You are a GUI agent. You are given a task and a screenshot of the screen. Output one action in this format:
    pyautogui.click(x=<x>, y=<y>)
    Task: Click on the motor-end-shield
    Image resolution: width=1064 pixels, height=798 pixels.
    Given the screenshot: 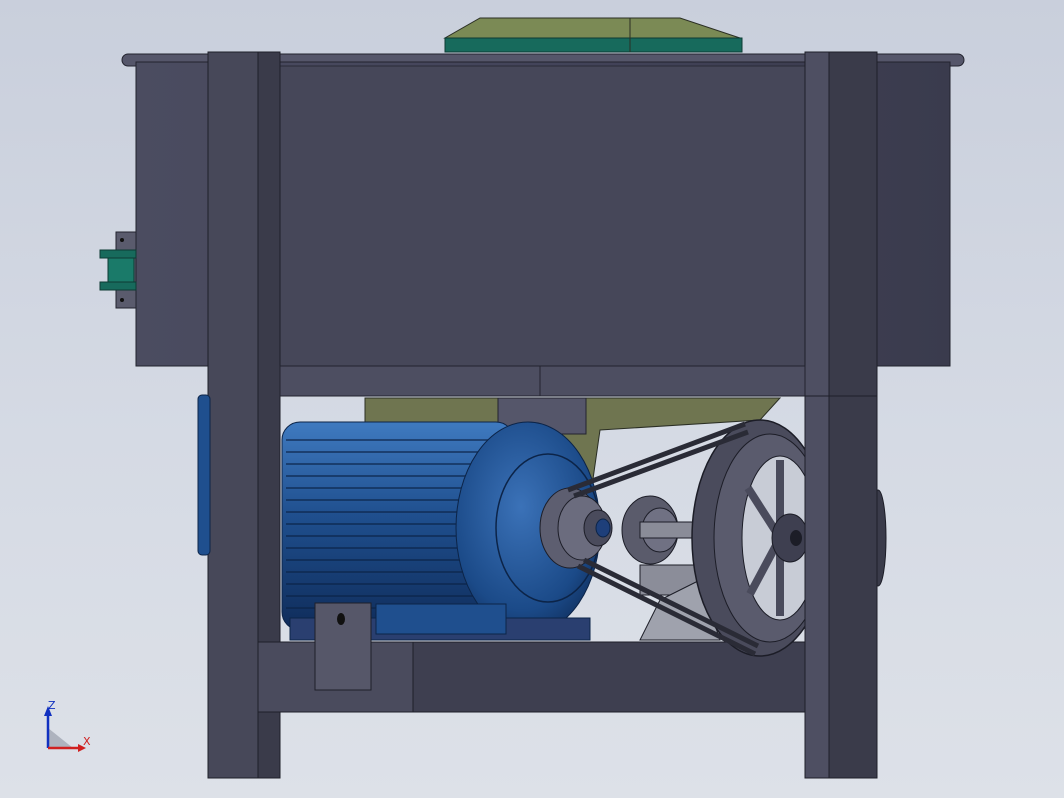 What is the action you would take?
    pyautogui.click(x=204, y=475)
    